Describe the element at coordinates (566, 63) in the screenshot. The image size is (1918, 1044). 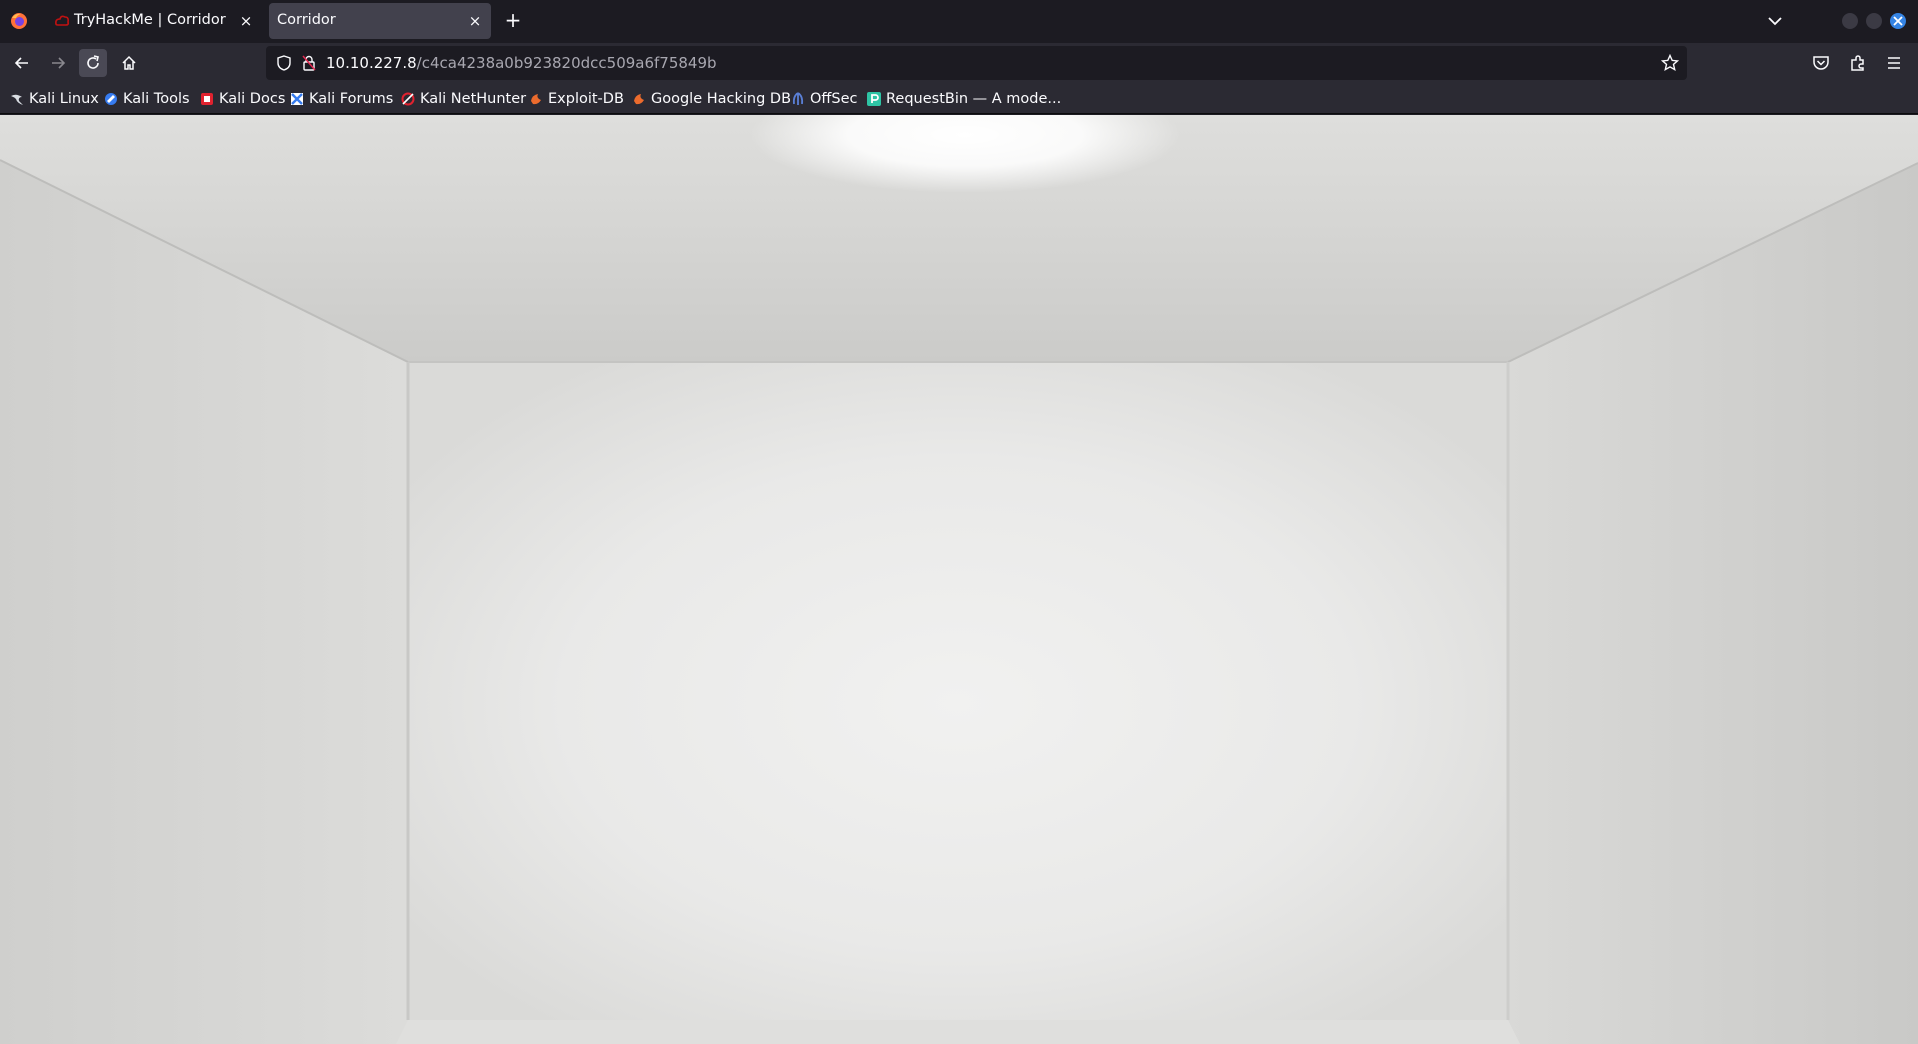
I see `url-path: /c4ca4238a0b923820dcc509a6f75849b` at that location.